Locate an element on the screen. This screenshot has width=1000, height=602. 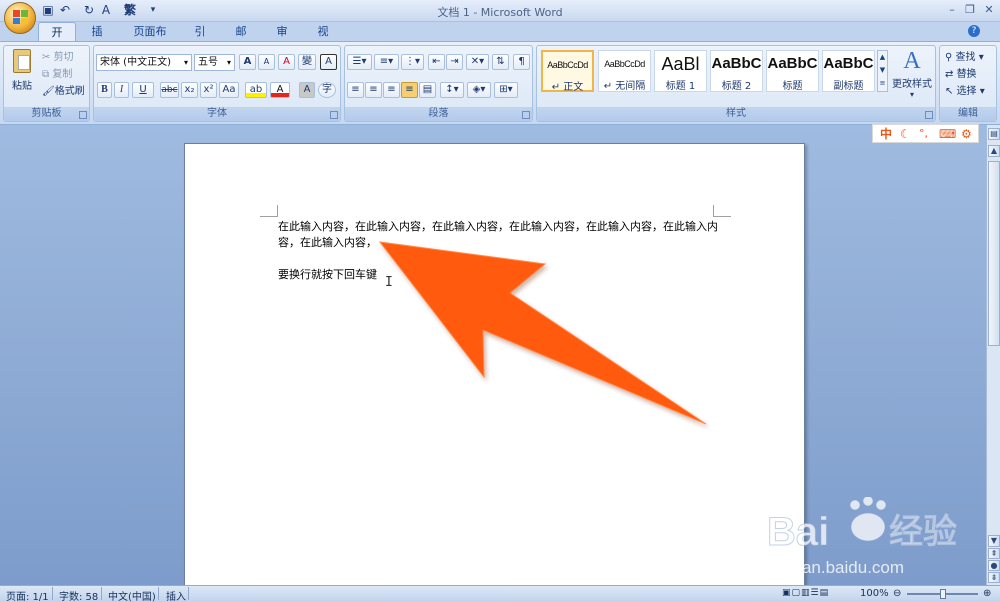
language-indicator: 中文(中国) is located at coordinates (132, 595).